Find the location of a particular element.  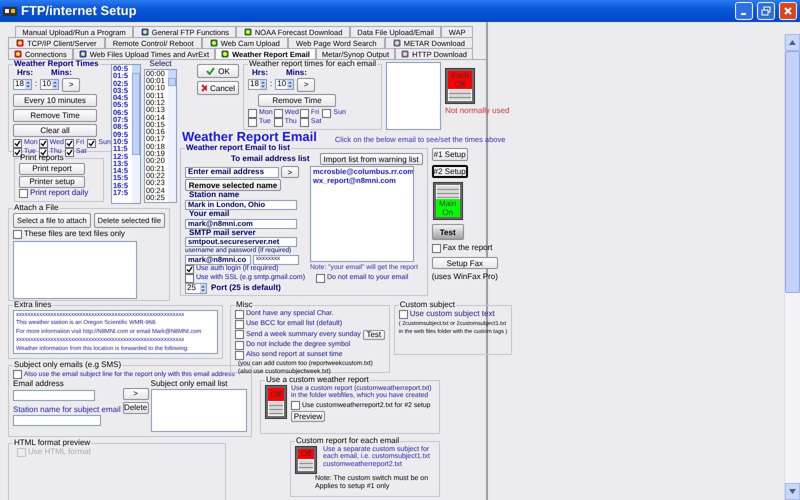

group-title: Custom subject is located at coordinates (427, 305).